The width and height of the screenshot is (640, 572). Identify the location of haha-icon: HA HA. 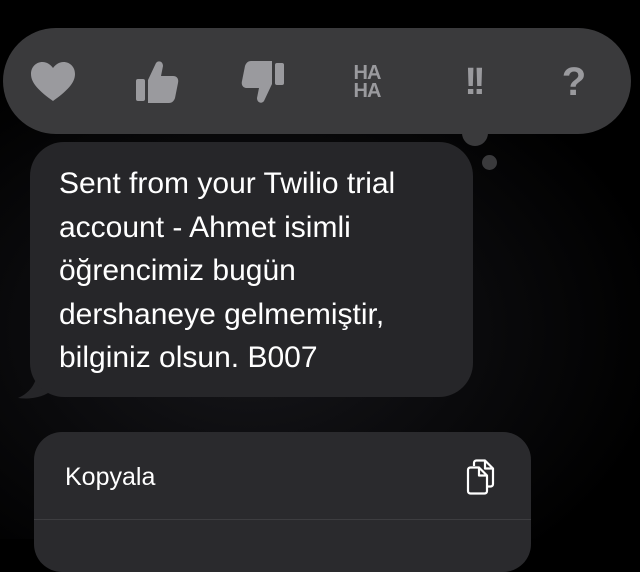
(367, 82).